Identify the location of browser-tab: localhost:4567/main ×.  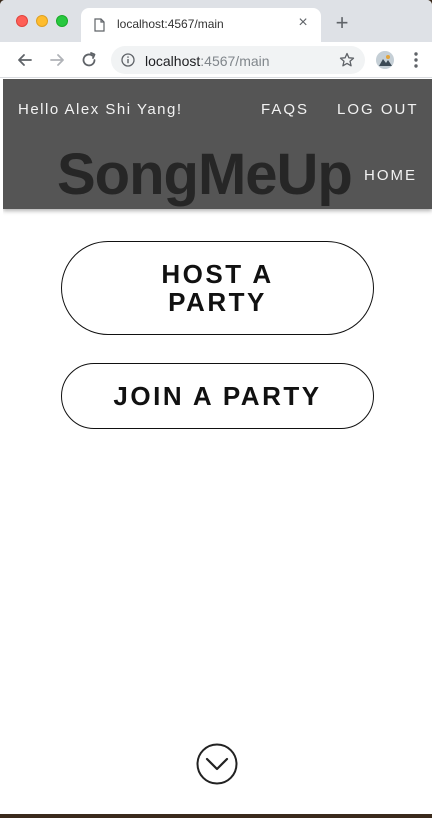
(201, 25).